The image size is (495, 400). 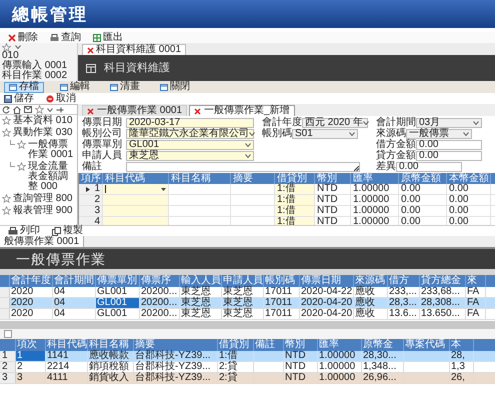 What do you see at coordinates (125, 87) in the screenshot?
I see `action-button: 清畫` at bounding box center [125, 87].